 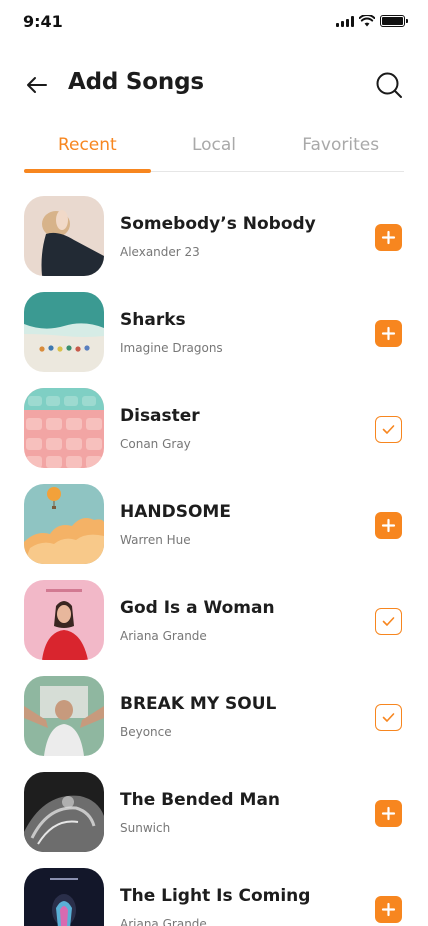 What do you see at coordinates (136, 82) in the screenshot?
I see `page-title: Add Songs` at bounding box center [136, 82].